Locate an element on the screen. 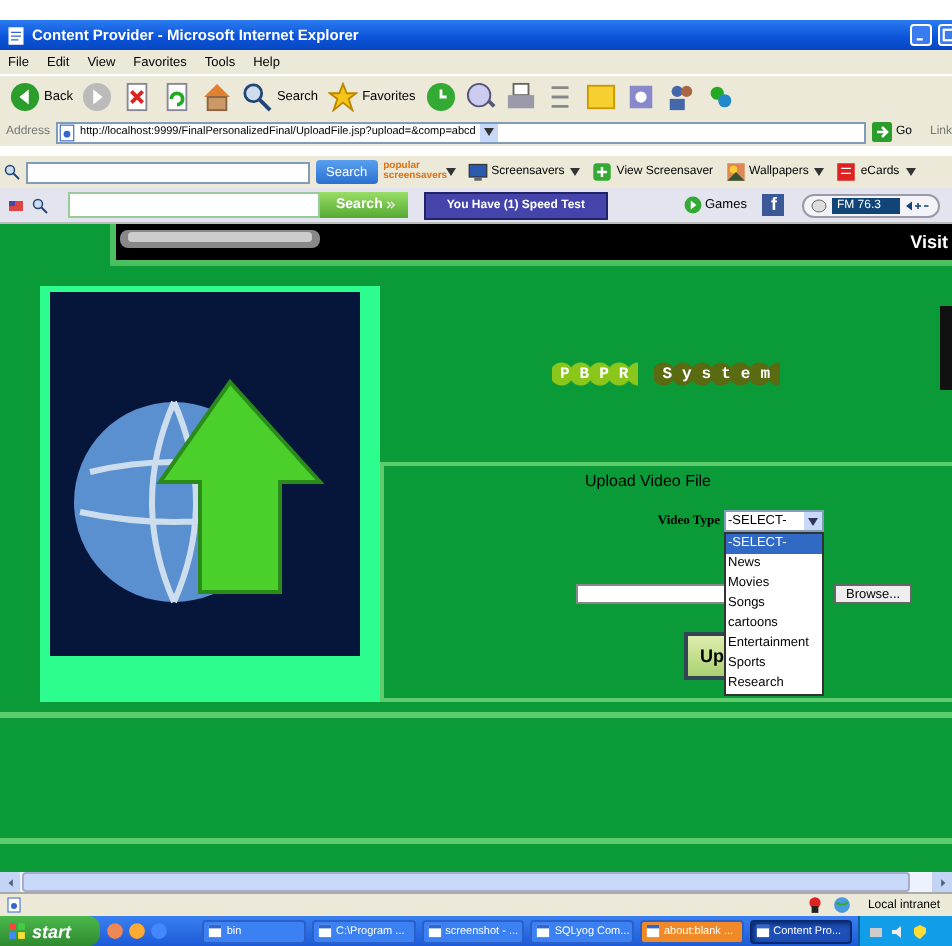 The image size is (952, 946). globe-icon is located at coordinates (841, 905).